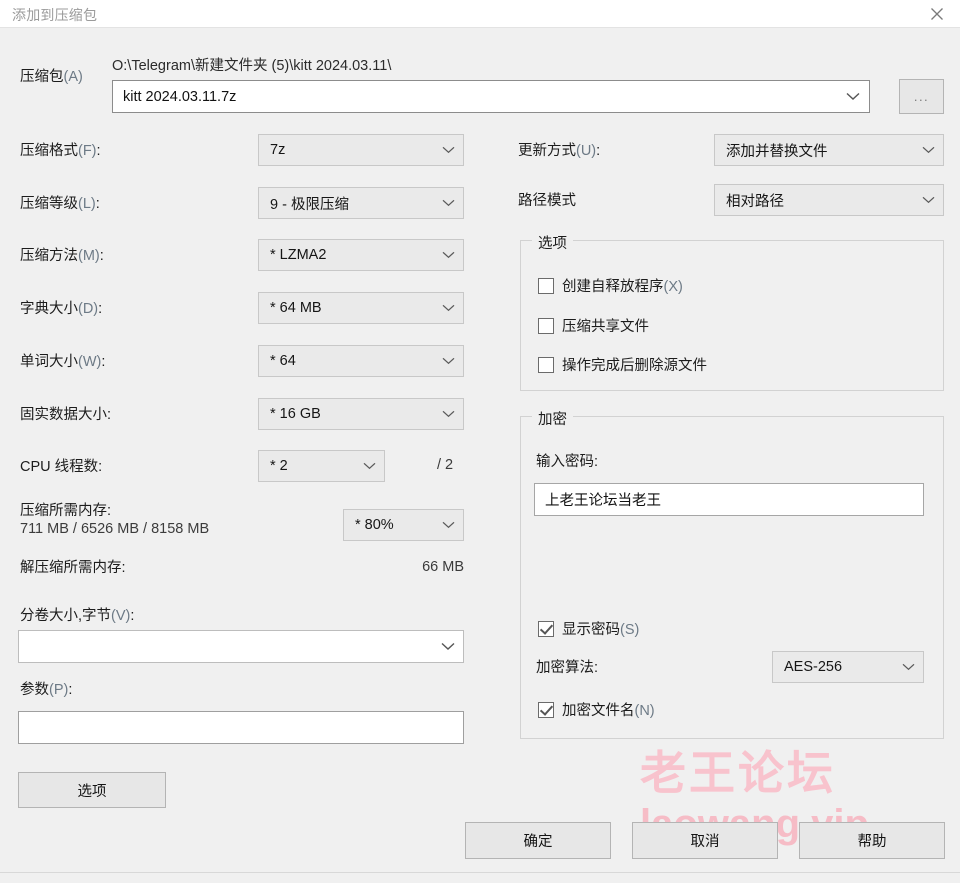 The image size is (960, 883). Describe the element at coordinates (61, 467) in the screenshot. I see `cpu-threads-label: CPU 线程数:` at that location.